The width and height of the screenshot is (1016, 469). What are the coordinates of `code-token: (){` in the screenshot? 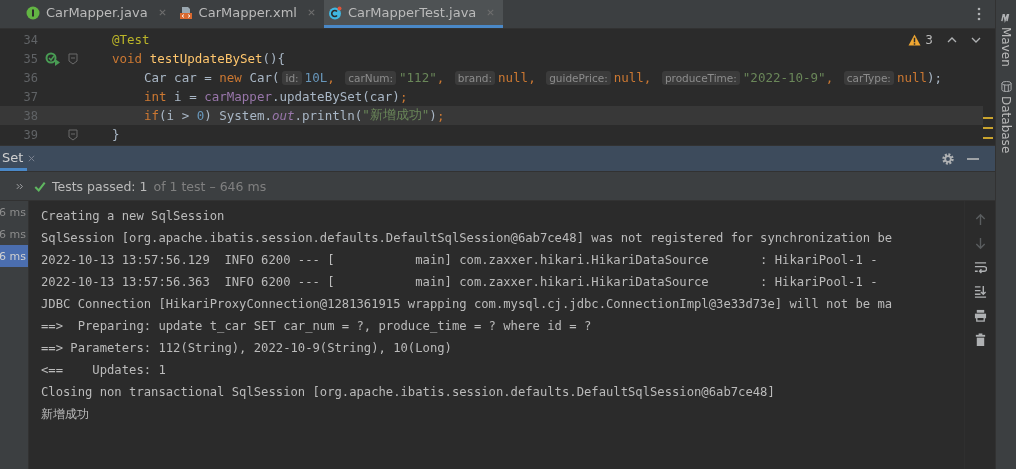 It's located at (274, 58).